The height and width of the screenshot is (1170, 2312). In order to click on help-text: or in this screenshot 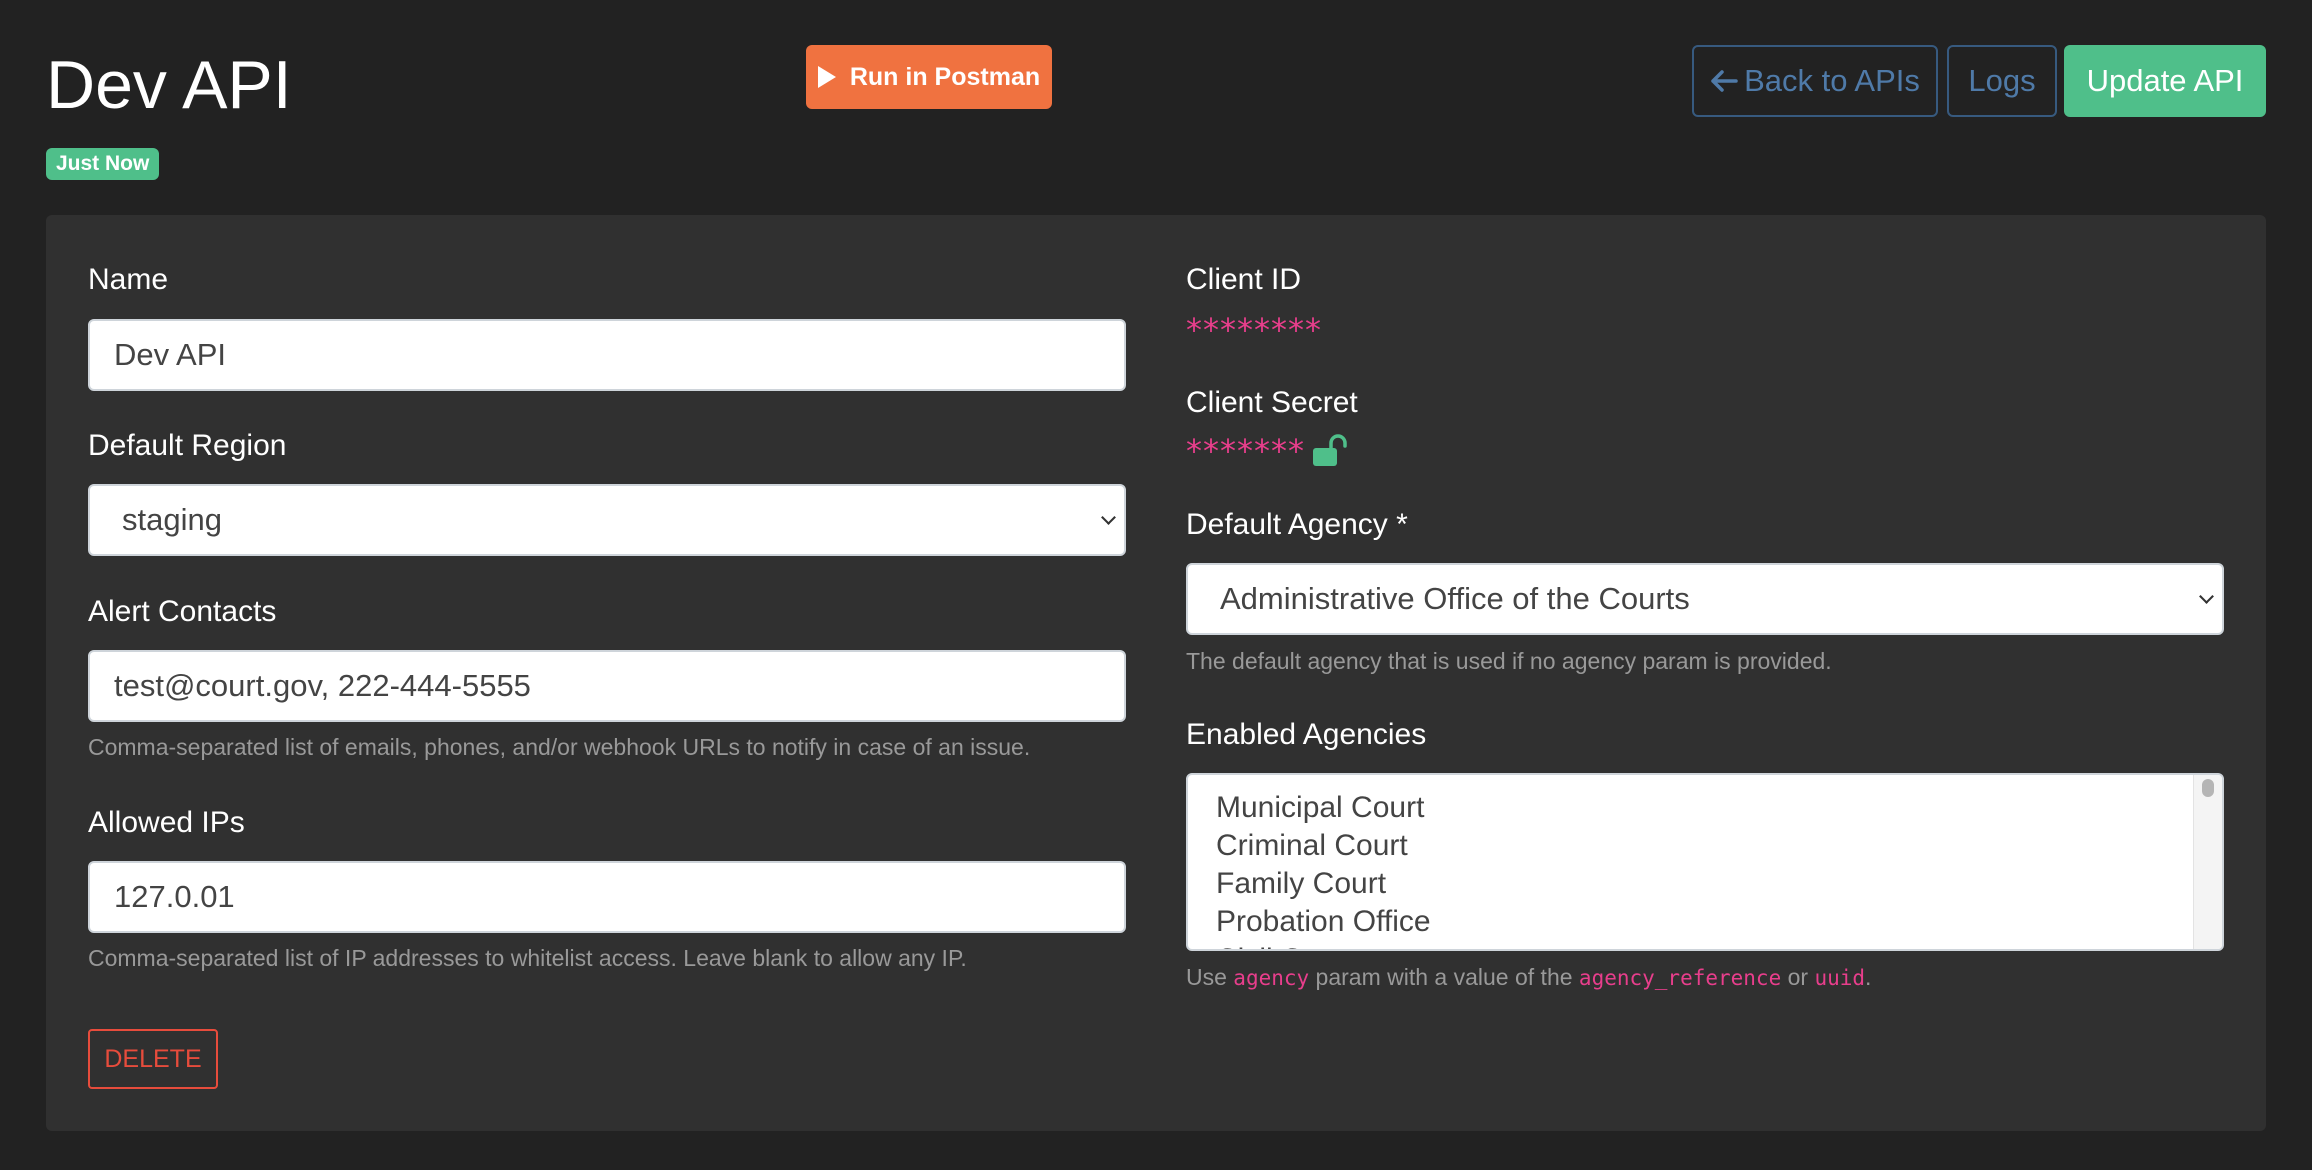, I will do `click(1798, 977)`.